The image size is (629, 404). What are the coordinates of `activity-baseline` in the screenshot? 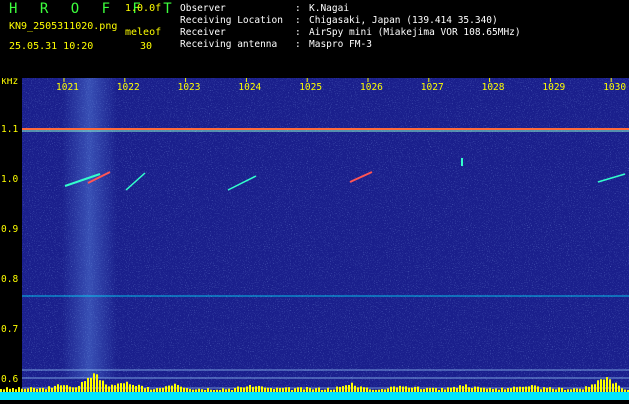 It's located at (314, 396).